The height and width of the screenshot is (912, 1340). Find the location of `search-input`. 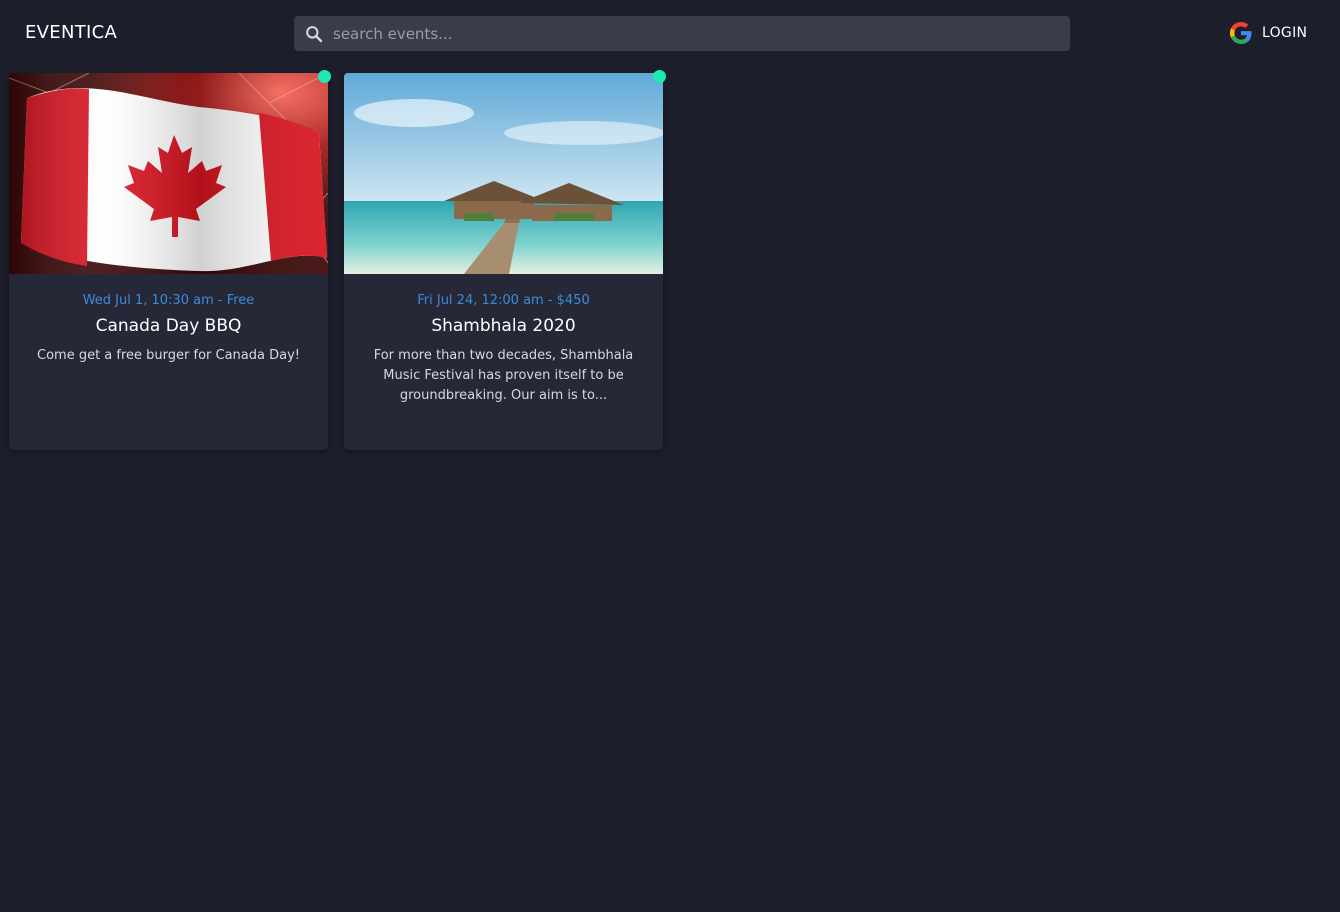

search-input is located at coordinates (697, 33).